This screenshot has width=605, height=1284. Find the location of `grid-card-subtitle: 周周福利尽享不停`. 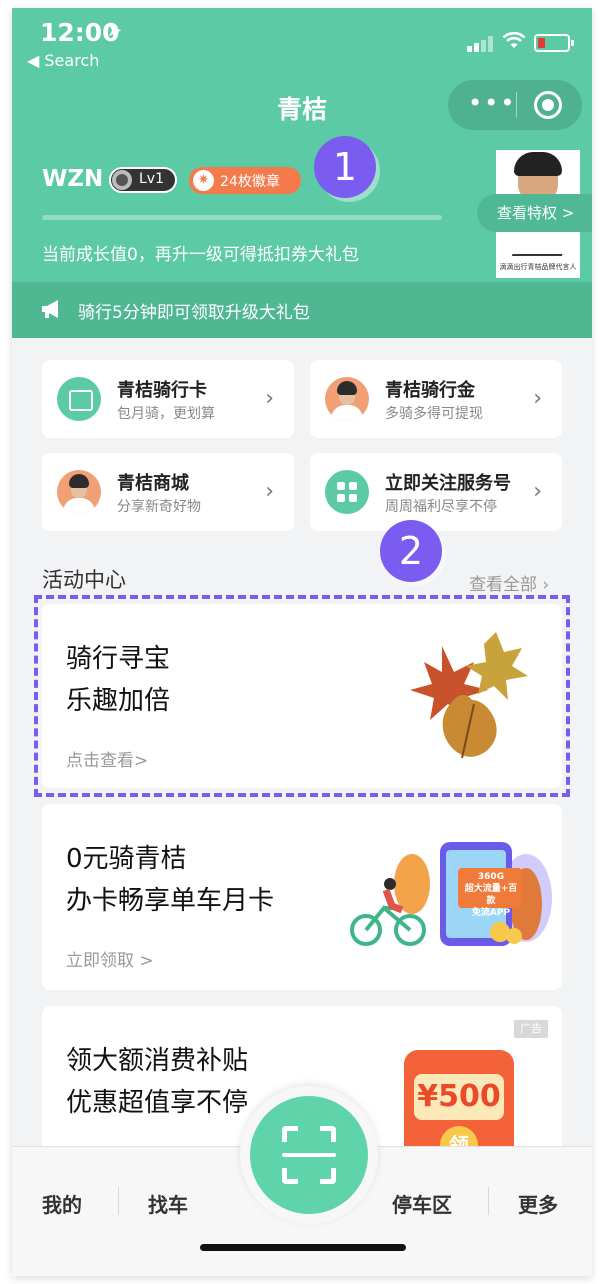

grid-card-subtitle: 周周福利尽享不停 is located at coordinates (441, 507).